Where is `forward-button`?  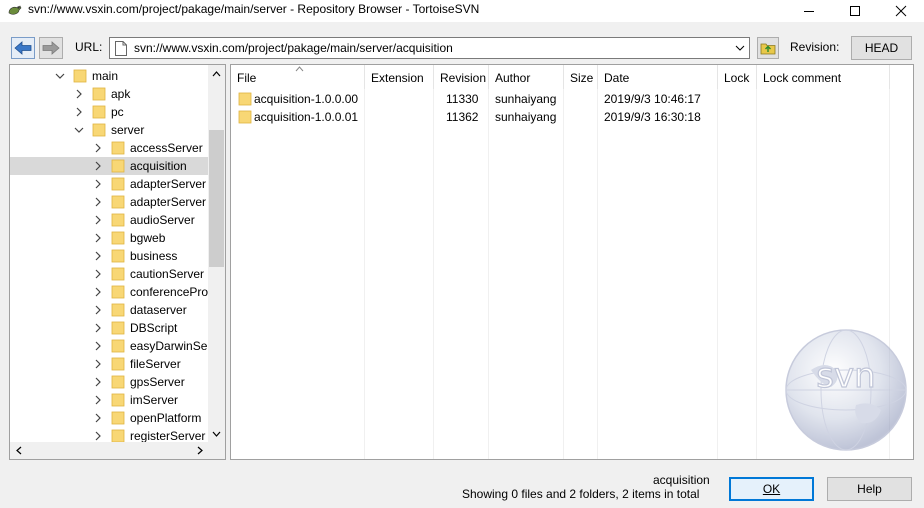
forward-button is located at coordinates (51, 48).